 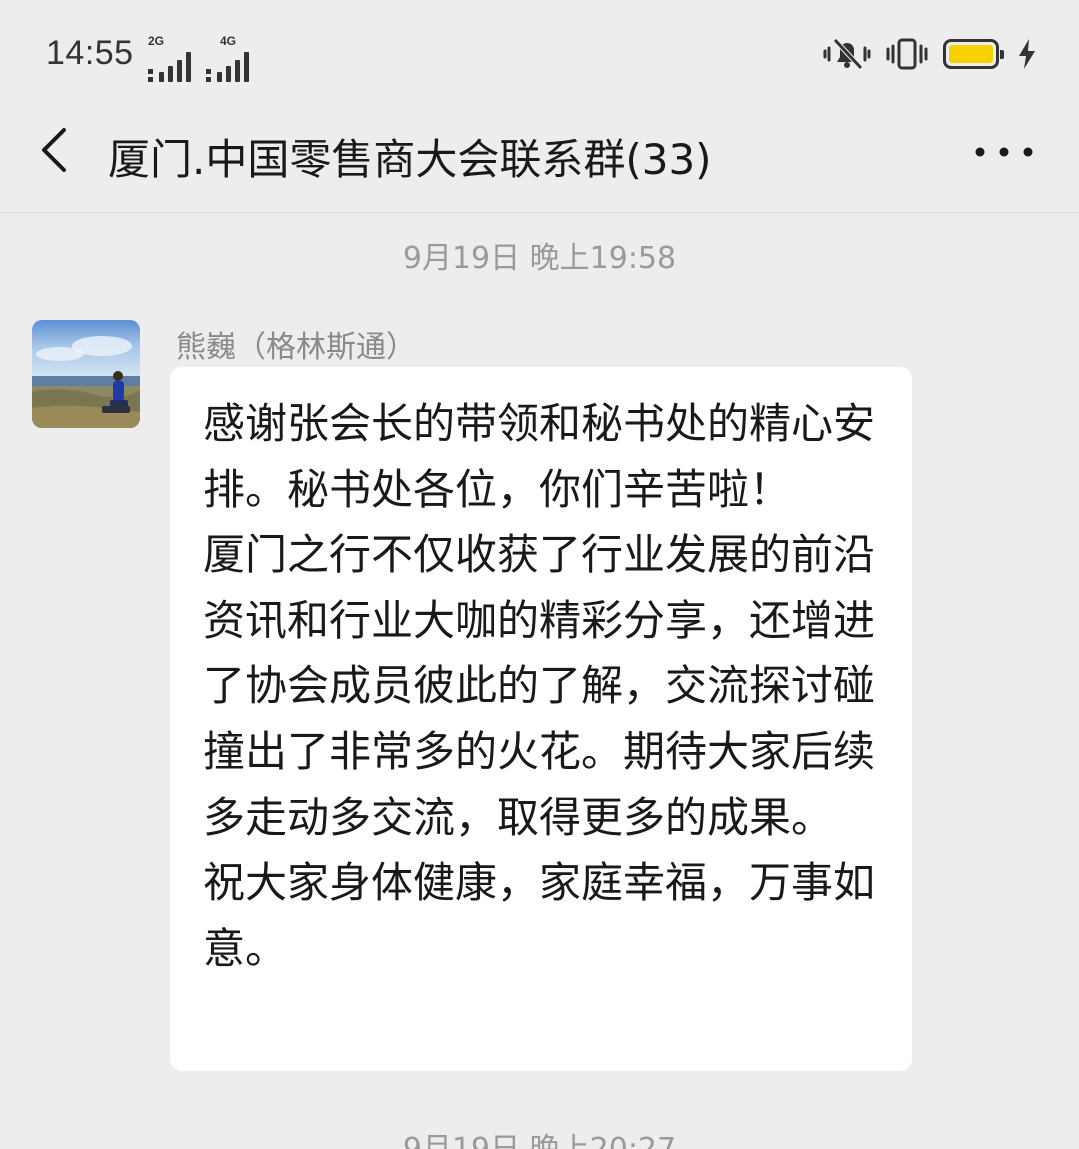 I want to click on charging-icon, so click(x=1027, y=54).